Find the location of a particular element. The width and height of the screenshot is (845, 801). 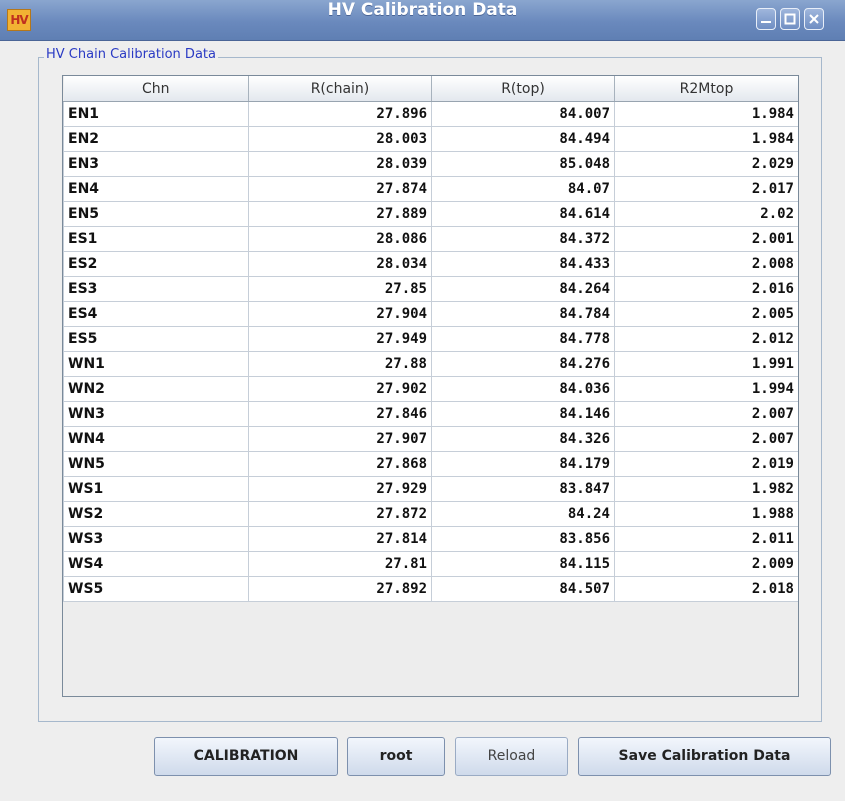

table-cell: WS3 is located at coordinates (156, 539).